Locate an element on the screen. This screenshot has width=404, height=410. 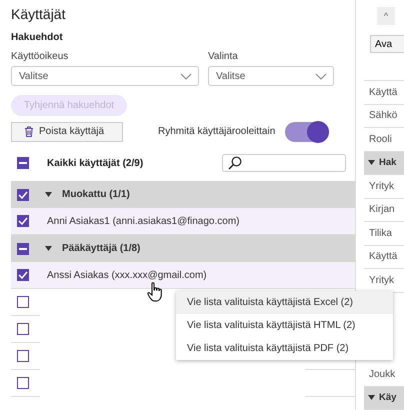
group-label: Käy is located at coordinates (387, 398).